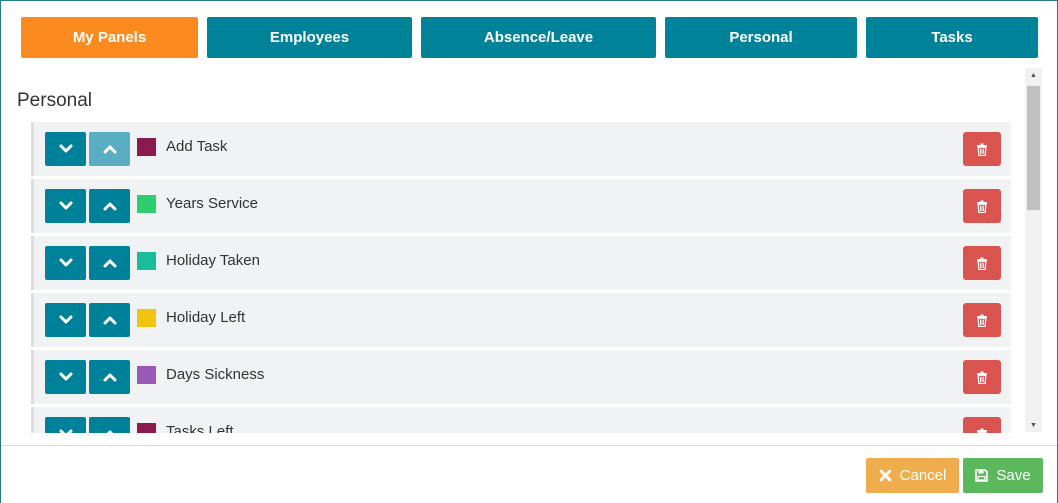  What do you see at coordinates (206, 317) in the screenshot?
I see `panel-label: Holiday Left` at bounding box center [206, 317].